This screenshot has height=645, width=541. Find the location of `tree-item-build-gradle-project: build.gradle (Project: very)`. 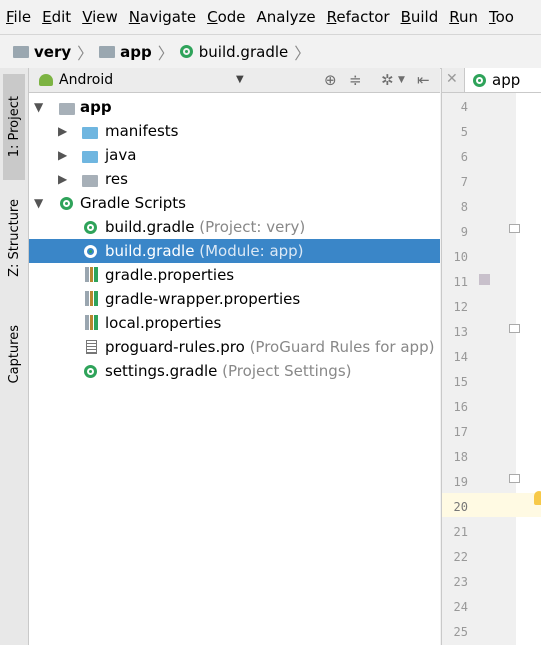

tree-item-build-gradle-project: build.gradle (Project: very) is located at coordinates (234, 227).